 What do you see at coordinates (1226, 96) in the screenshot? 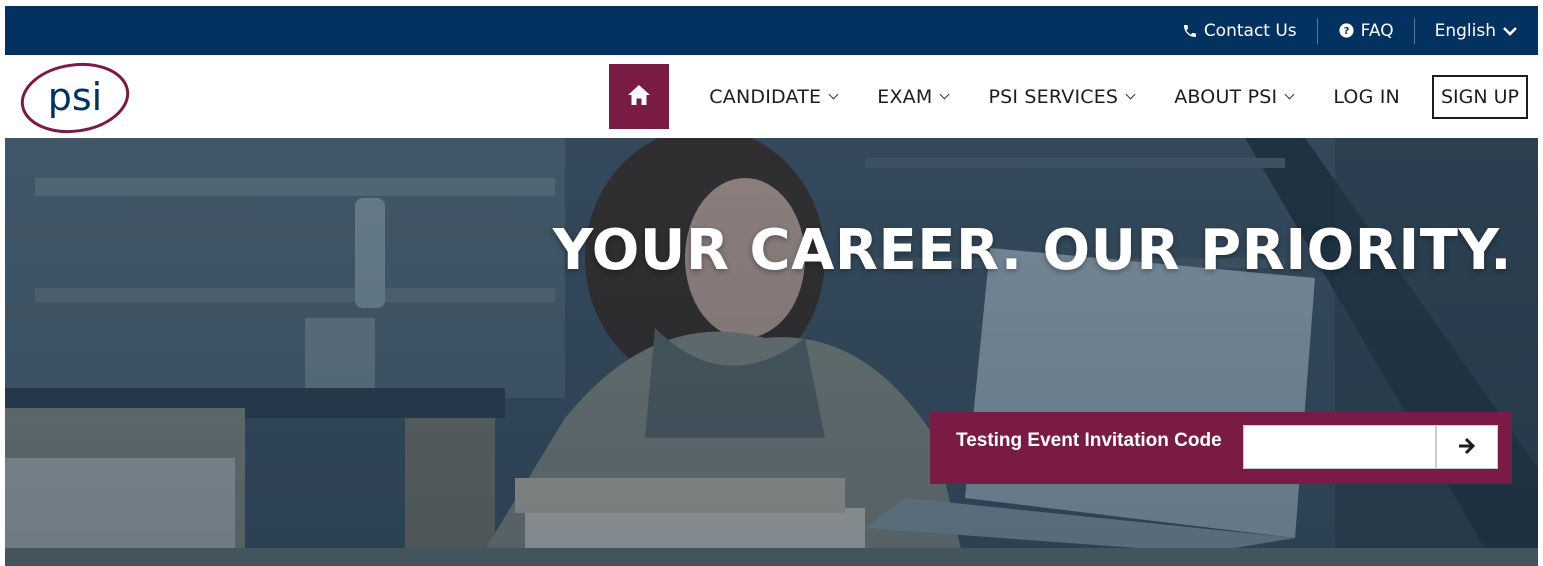
I see `nav-about-psi-label: ABOUT PSI` at bounding box center [1226, 96].